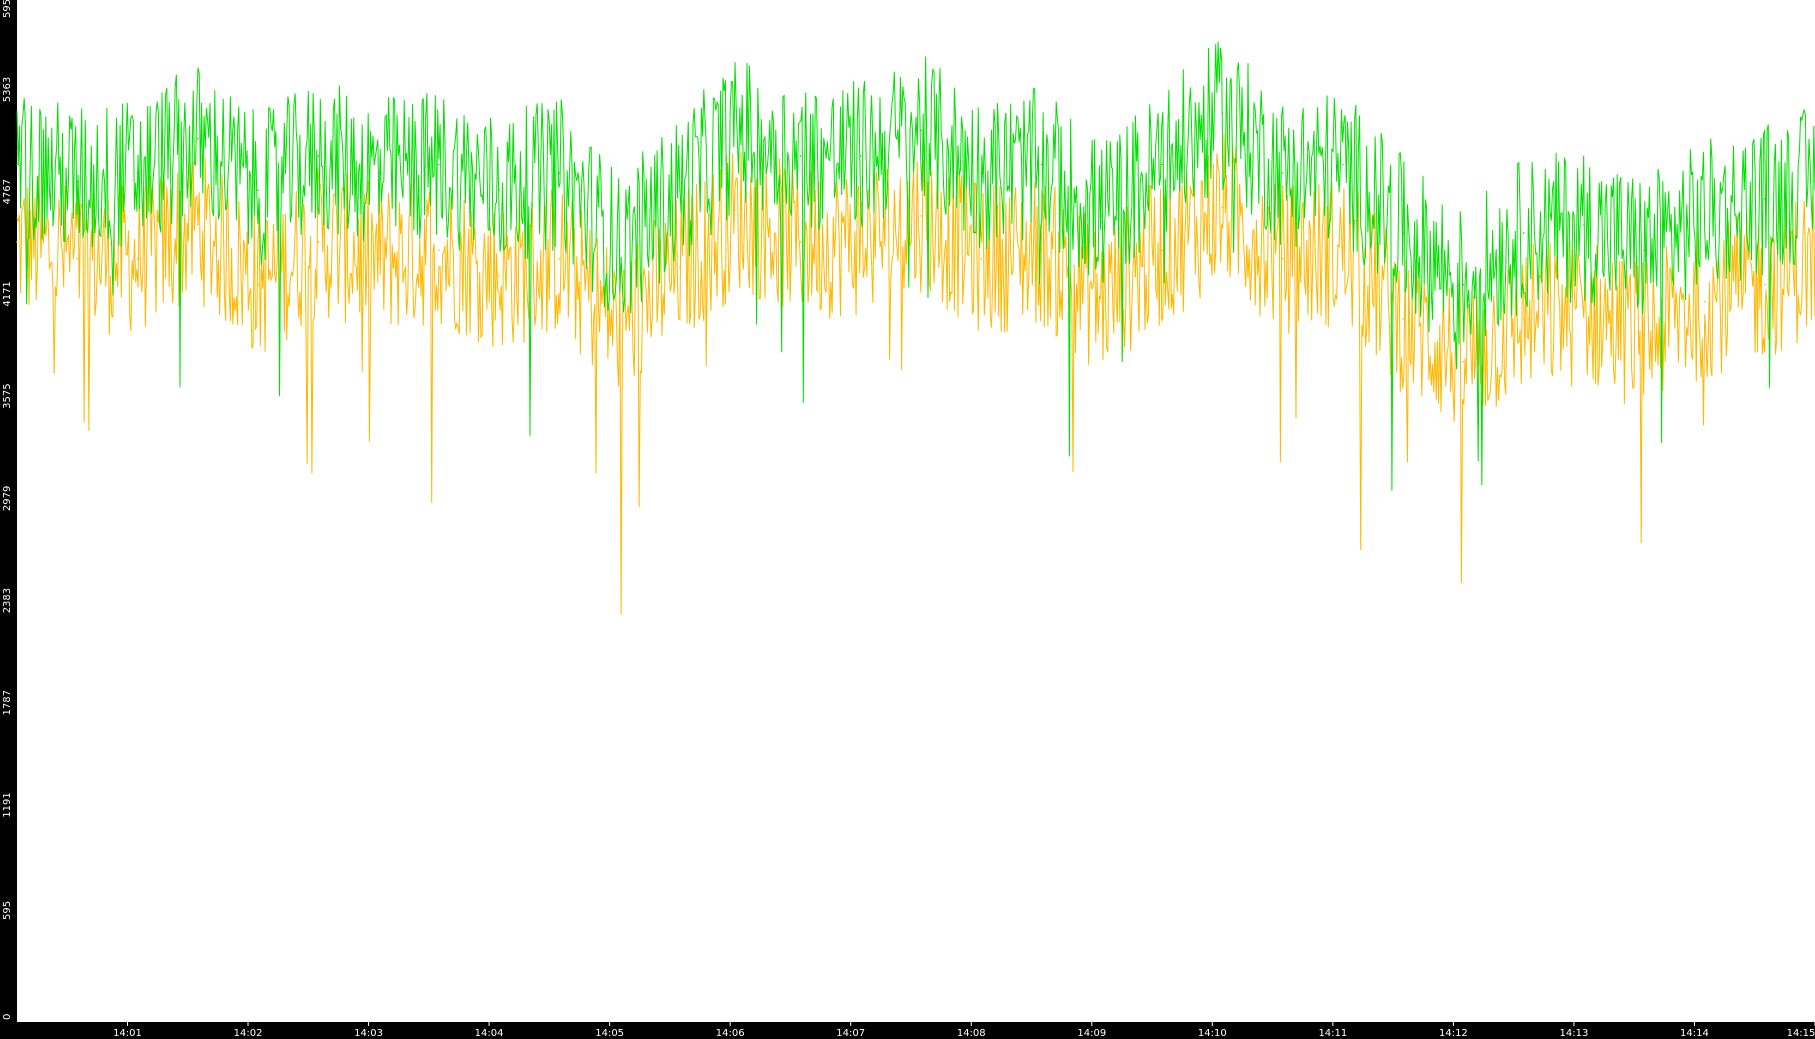 The height and width of the screenshot is (1039, 1815). I want to click on x-tick-label: 14:02, so click(248, 1033).